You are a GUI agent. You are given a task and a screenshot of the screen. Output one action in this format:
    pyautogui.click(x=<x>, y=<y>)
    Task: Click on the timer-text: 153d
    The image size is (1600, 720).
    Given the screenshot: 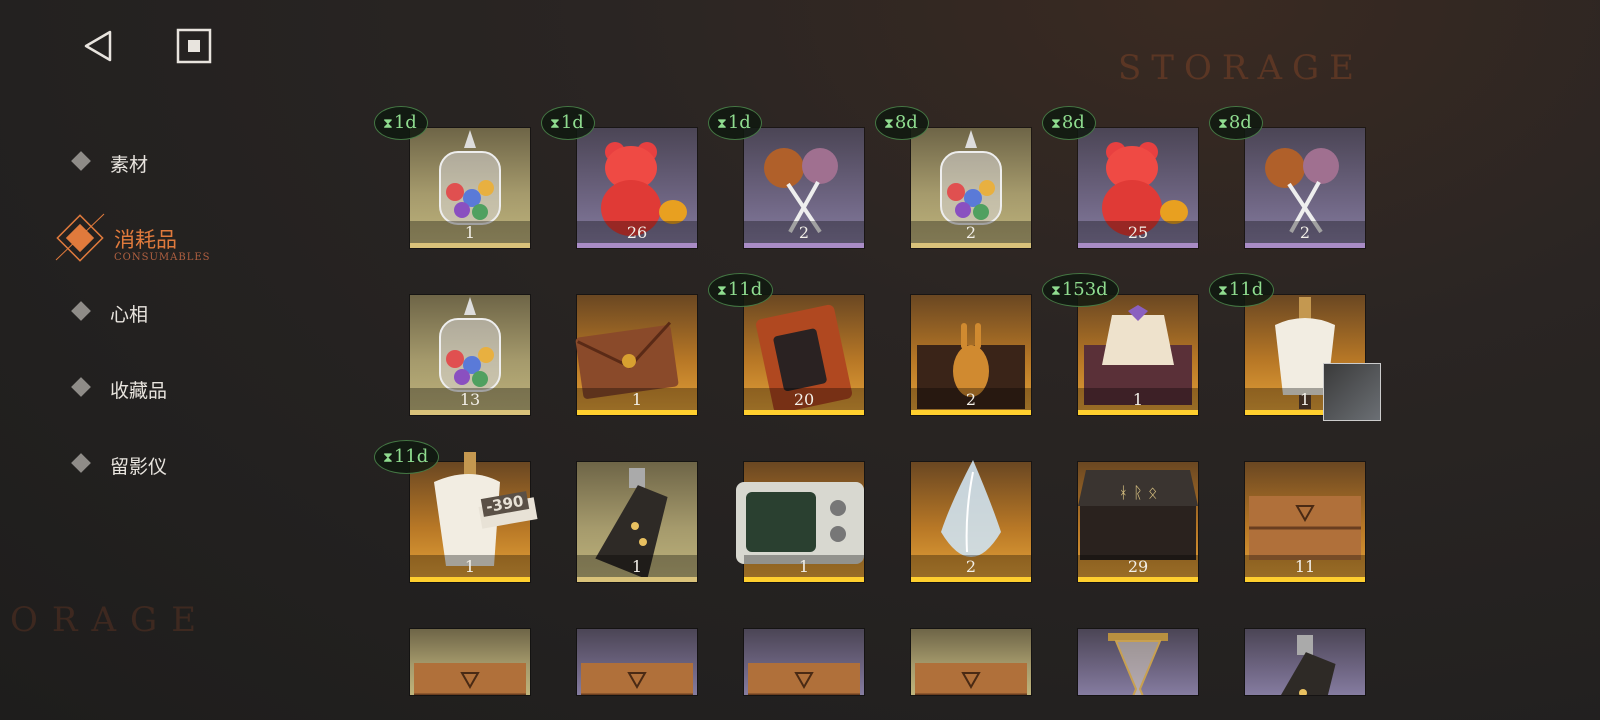 What is the action you would take?
    pyautogui.click(x=1084, y=289)
    